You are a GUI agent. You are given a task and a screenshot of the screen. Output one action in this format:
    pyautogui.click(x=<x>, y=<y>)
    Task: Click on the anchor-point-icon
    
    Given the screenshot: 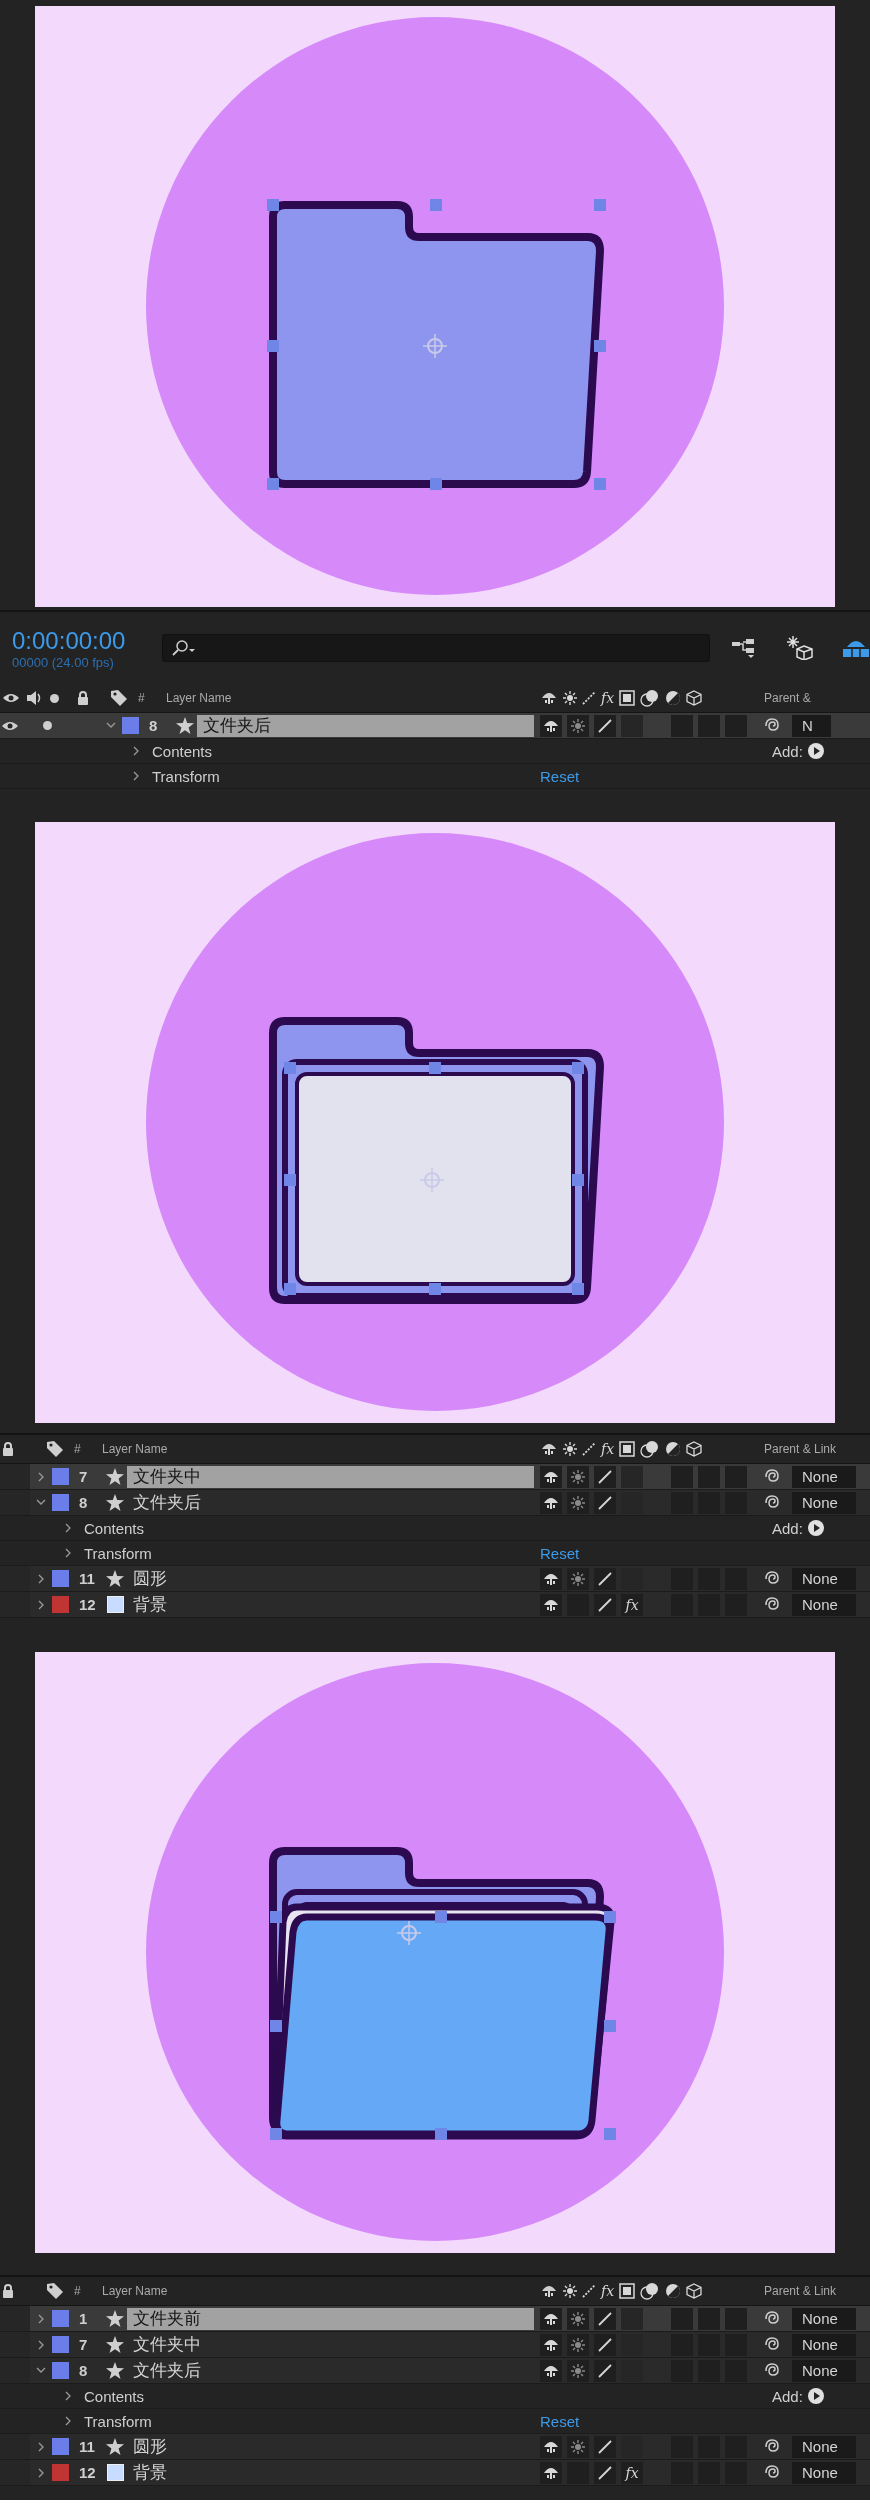 What is the action you would take?
    pyautogui.click(x=409, y=1933)
    